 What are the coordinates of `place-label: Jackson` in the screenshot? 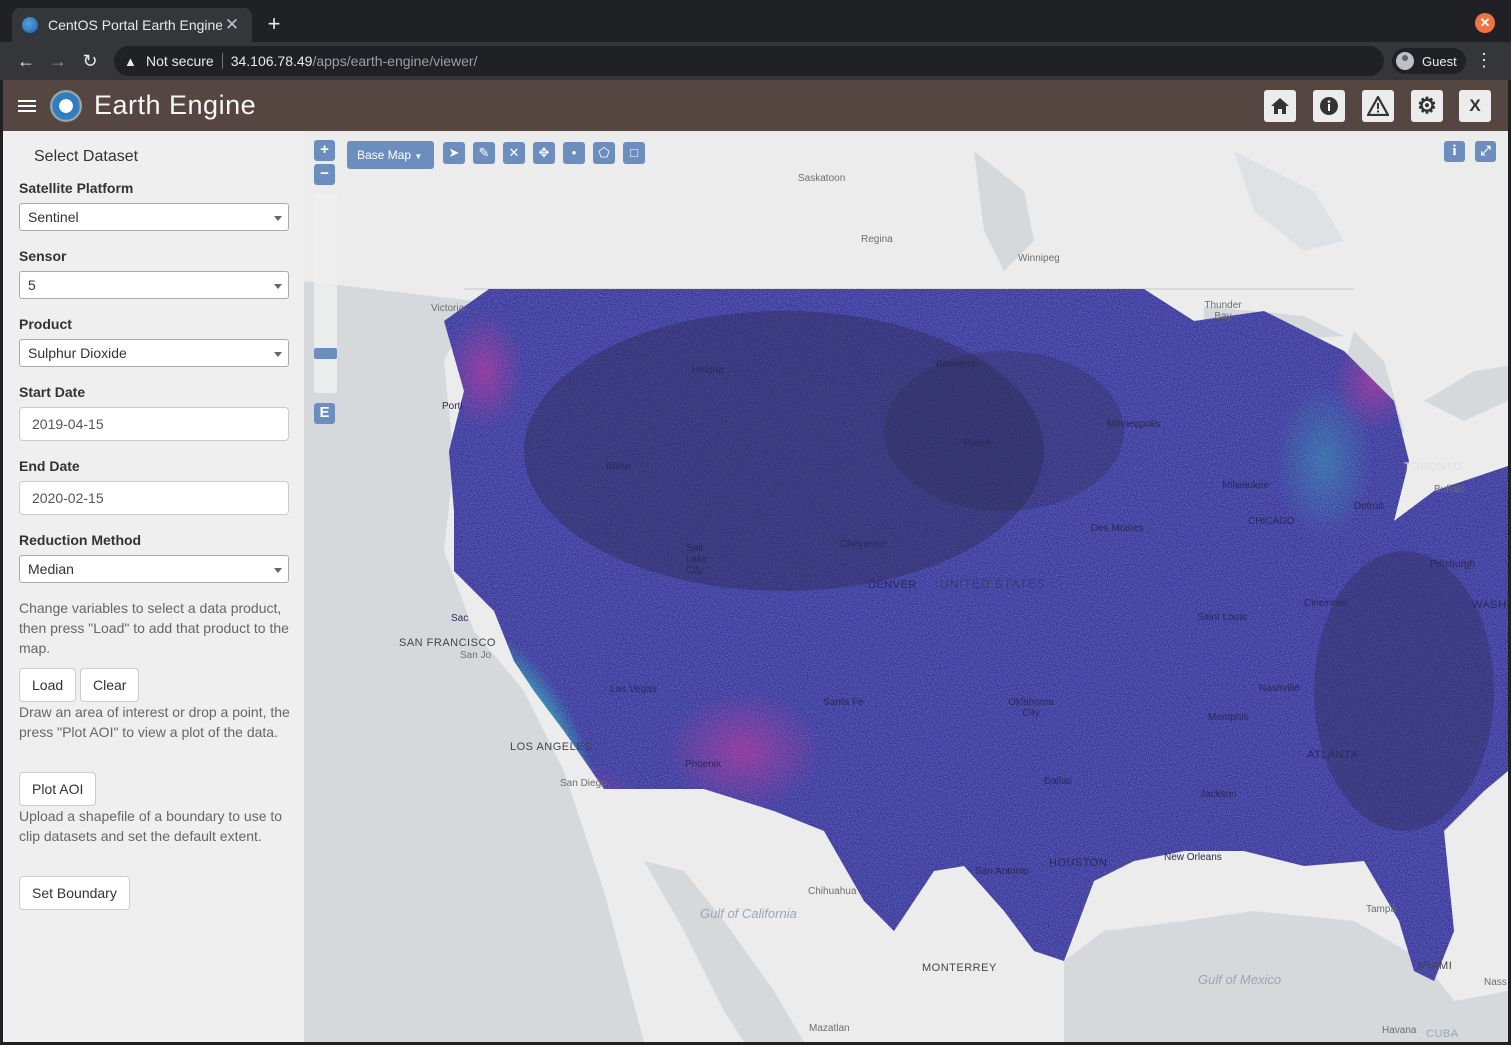 It's located at (1218, 794).